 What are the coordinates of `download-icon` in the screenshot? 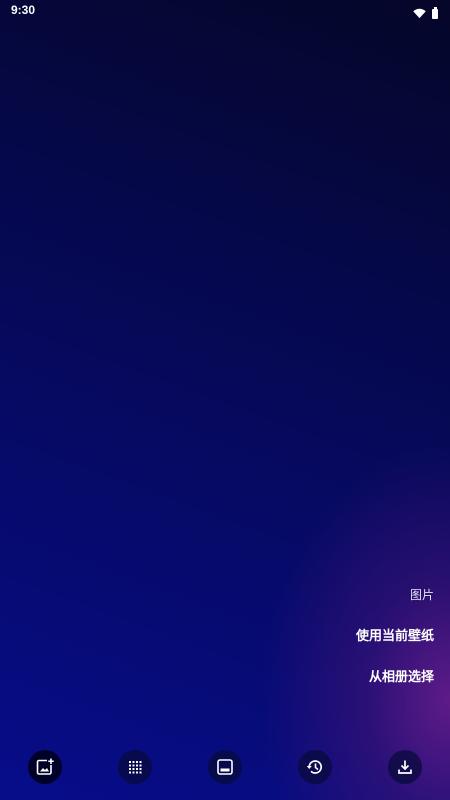 It's located at (405, 767).